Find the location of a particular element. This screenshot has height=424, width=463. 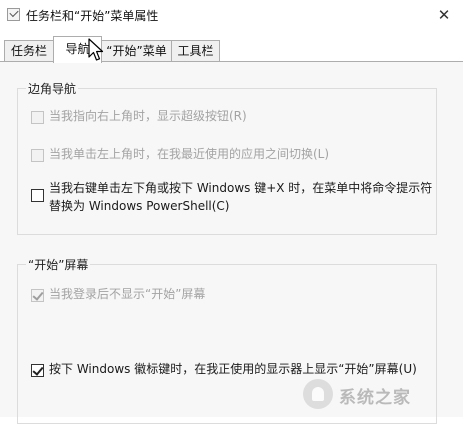

tab-toolbars: 工具栏 is located at coordinates (195, 51).